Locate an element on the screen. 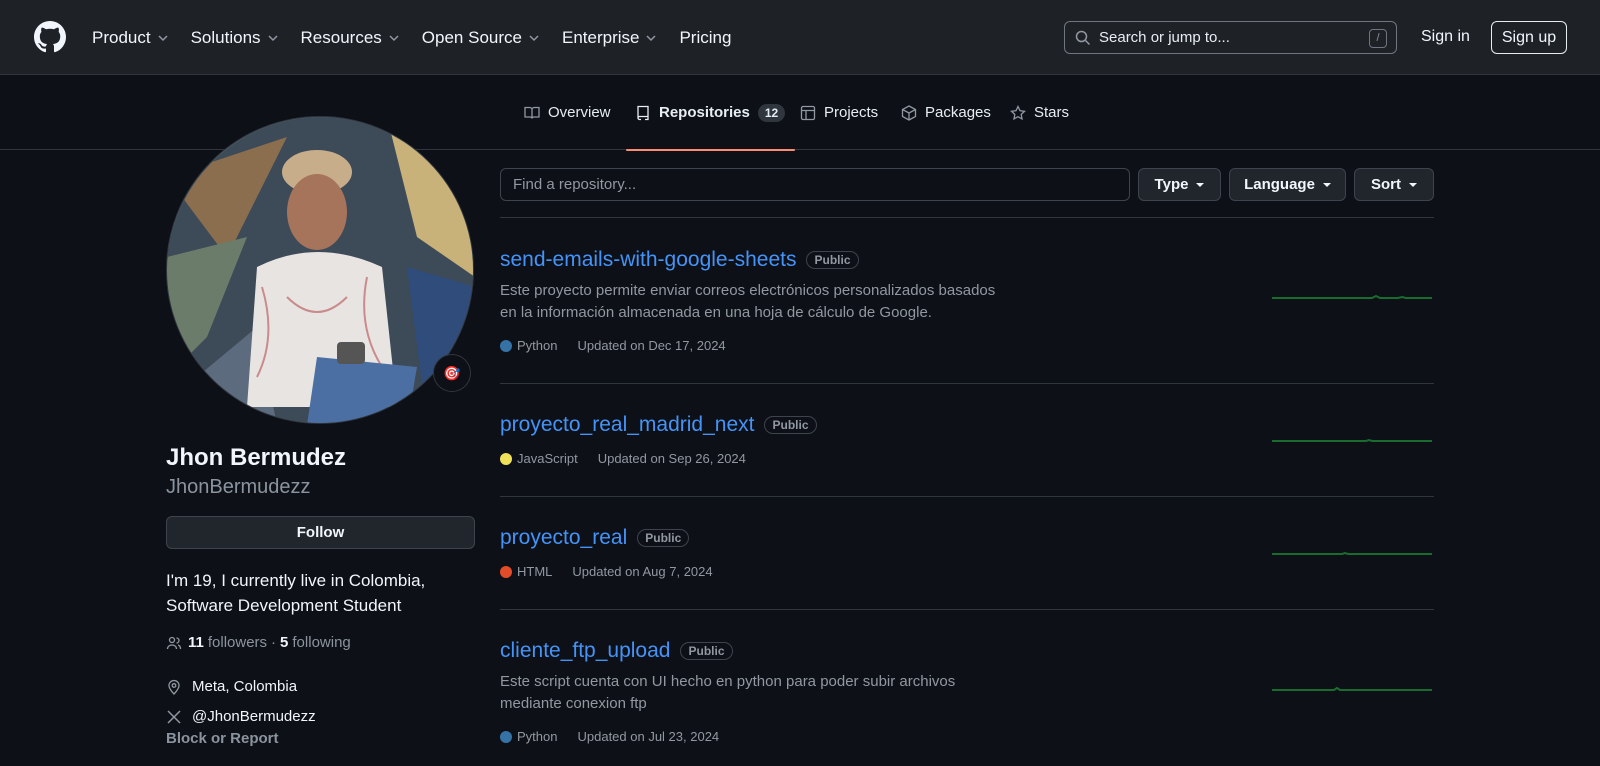 This screenshot has width=1600, height=766. tab-repositories: Repositories 12 is located at coordinates (711, 113).